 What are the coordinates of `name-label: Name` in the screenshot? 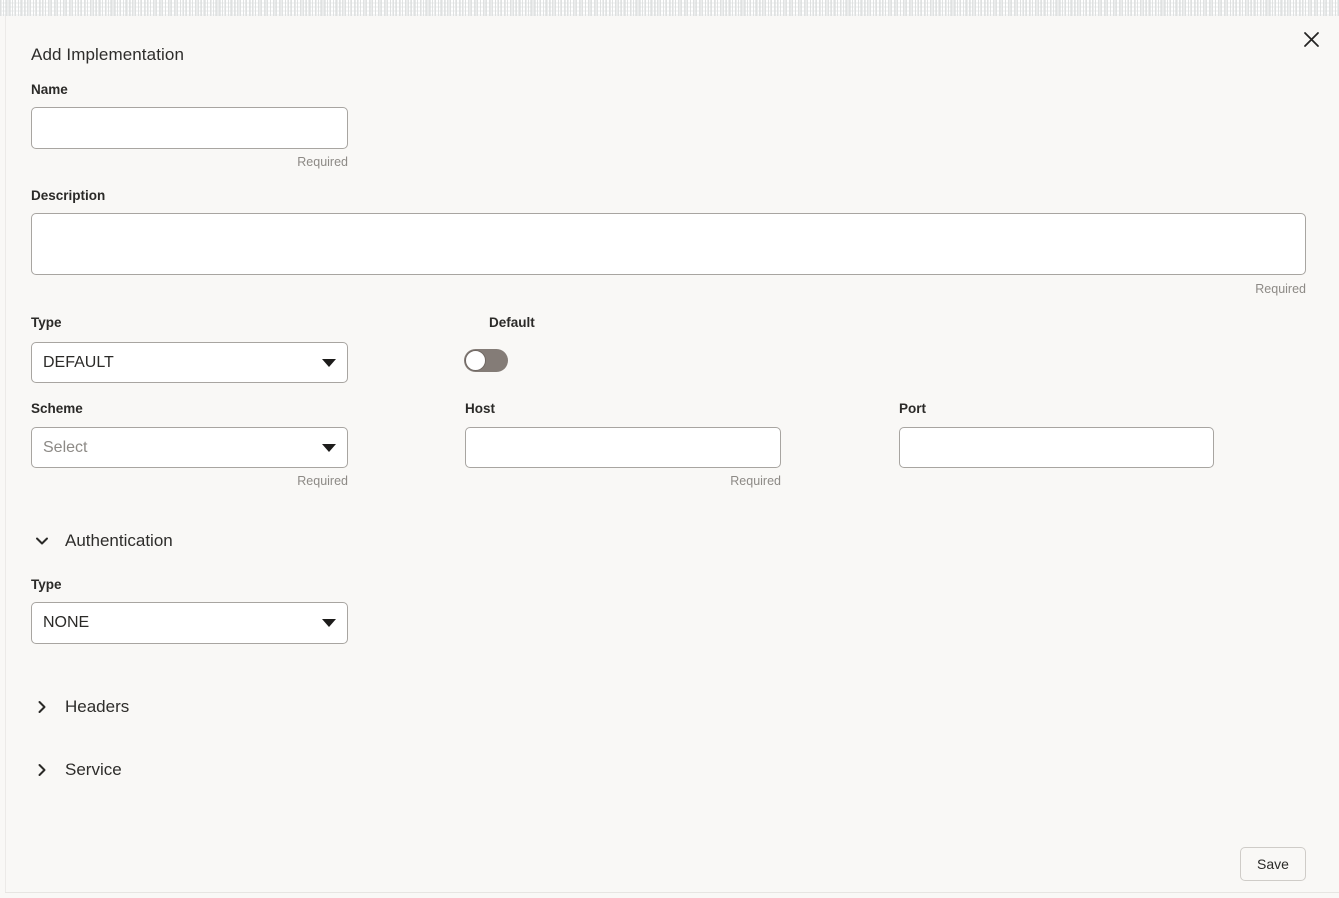 It's located at (49, 89).